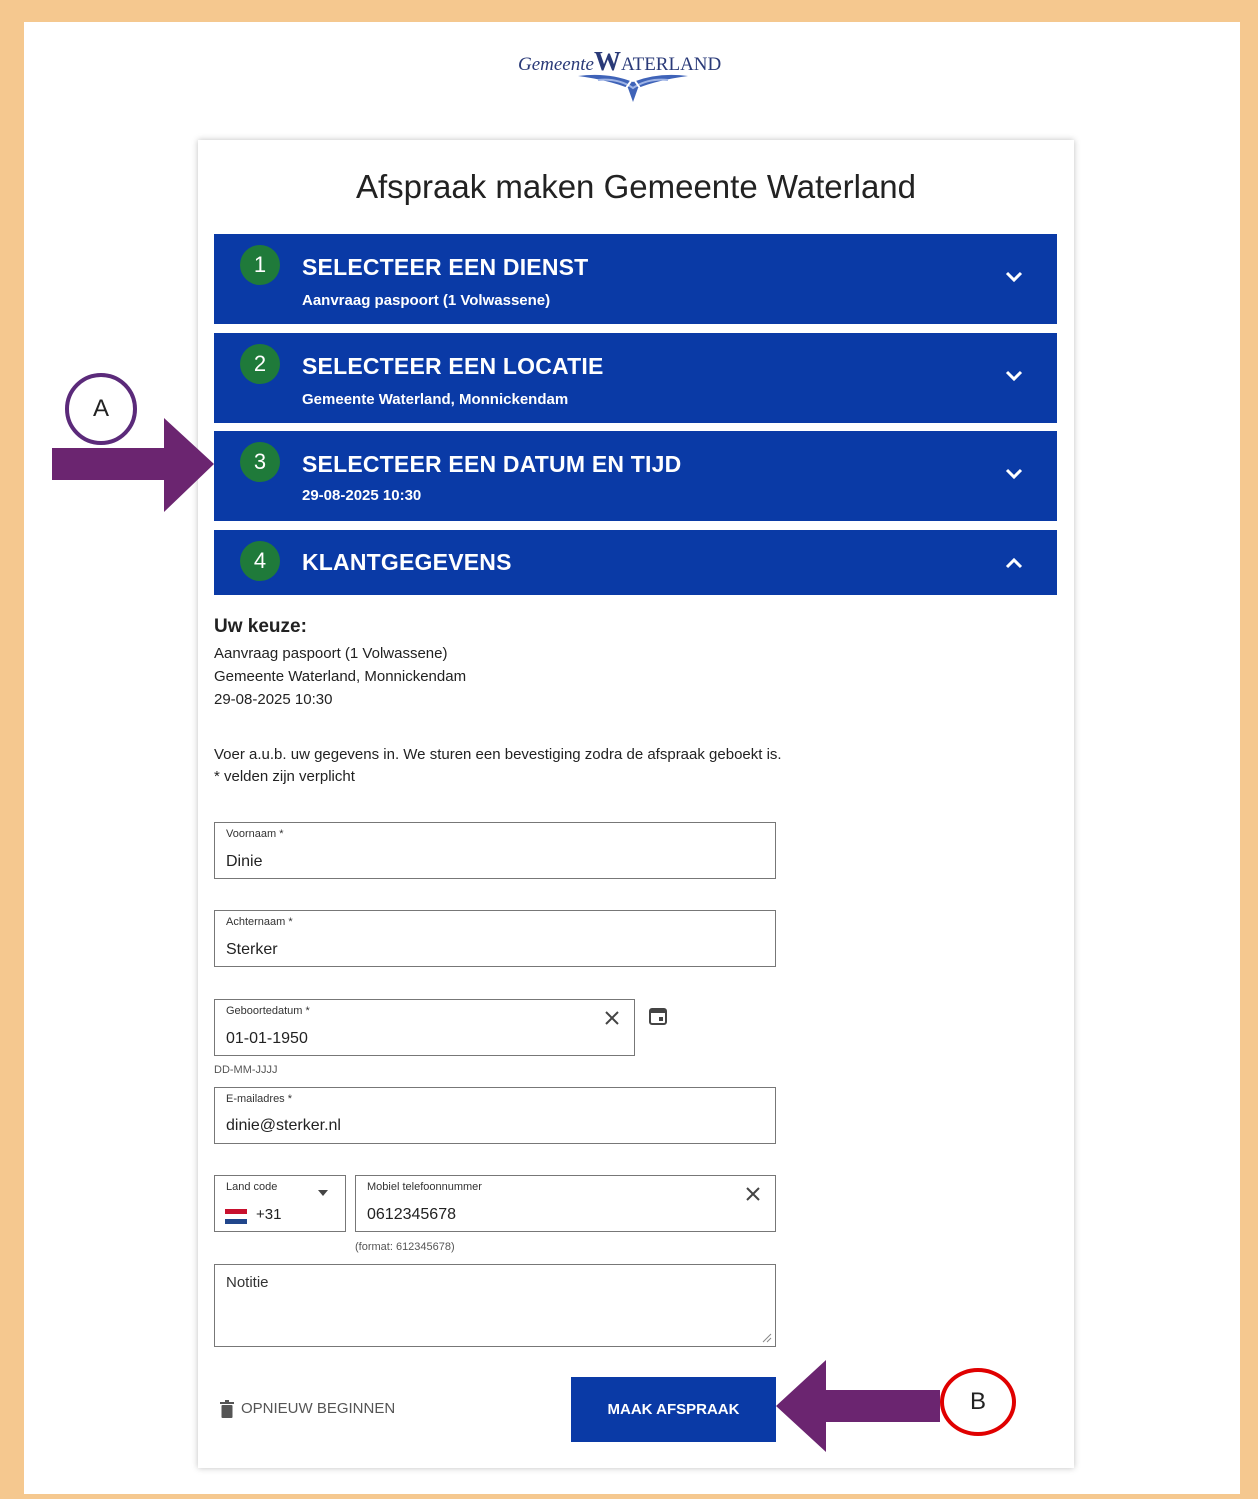  What do you see at coordinates (331, 653) in the screenshot?
I see `choice-service: Aanvraag paspoort (1 Volwassene)` at bounding box center [331, 653].